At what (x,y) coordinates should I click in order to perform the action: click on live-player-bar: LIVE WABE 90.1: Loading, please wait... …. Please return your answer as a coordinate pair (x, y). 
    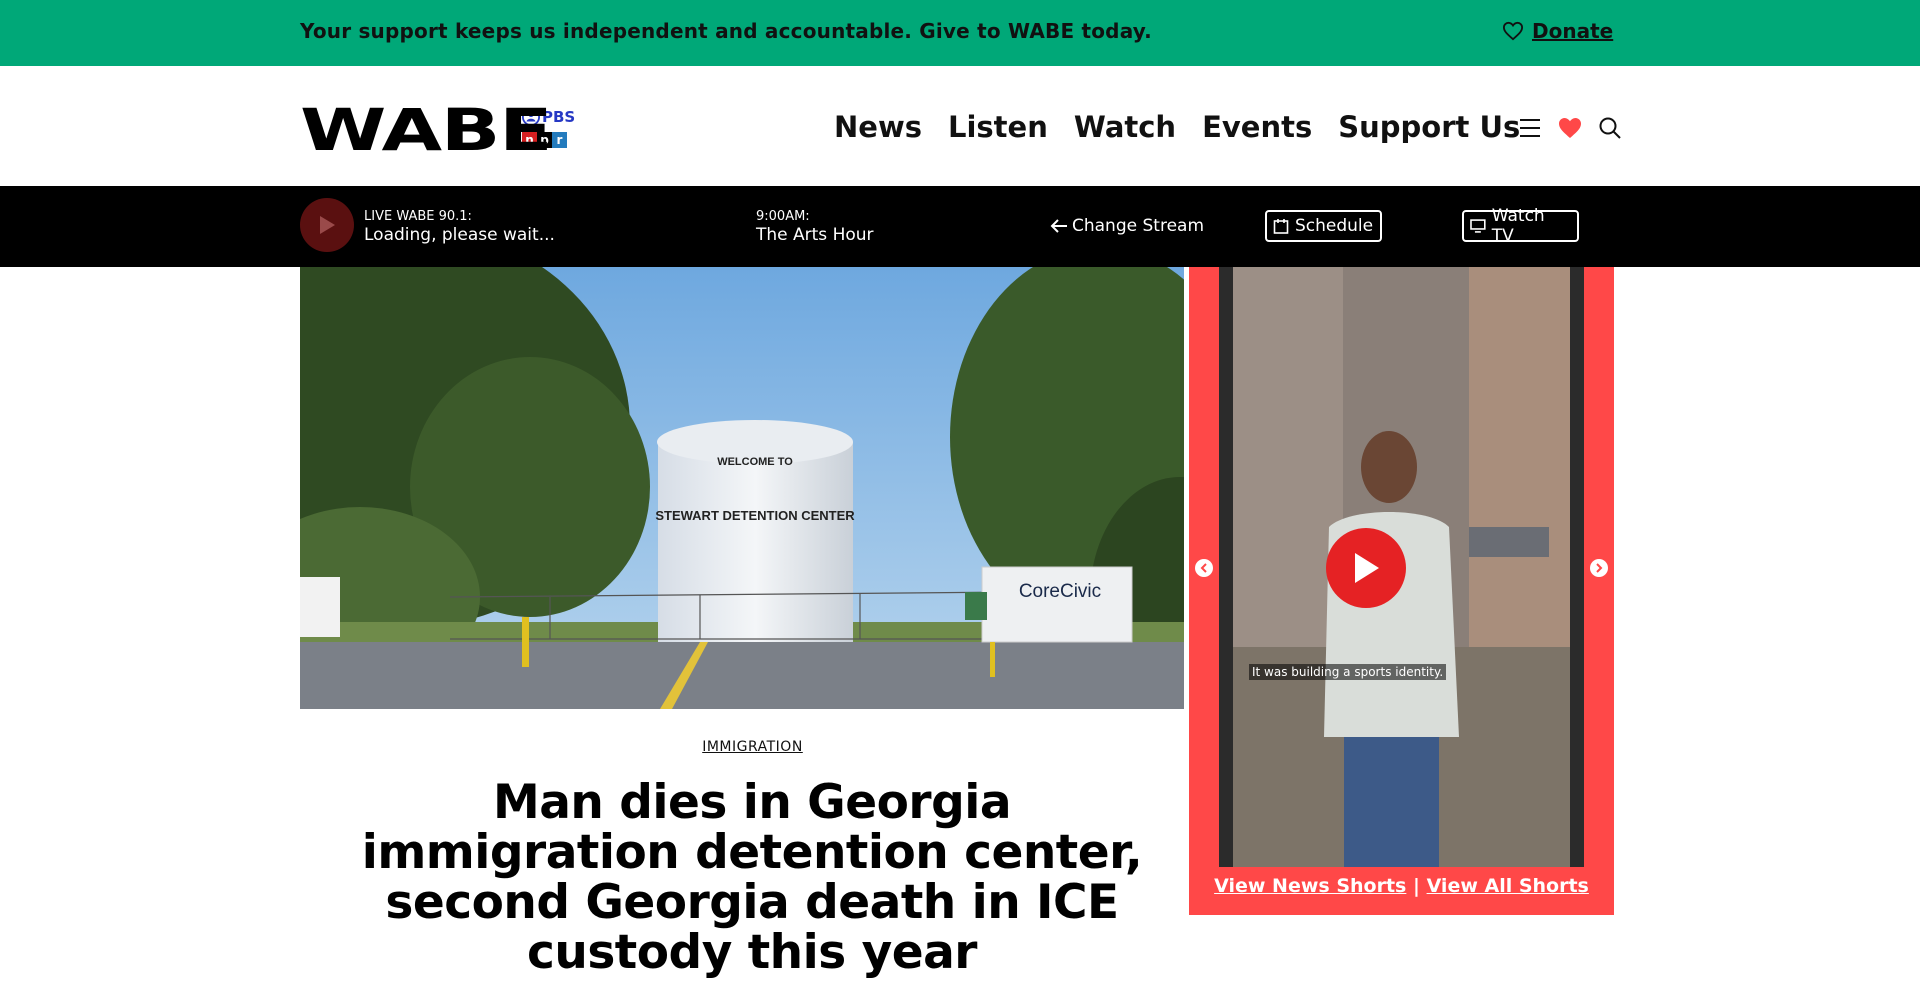
    Looking at the image, I should click on (960, 226).